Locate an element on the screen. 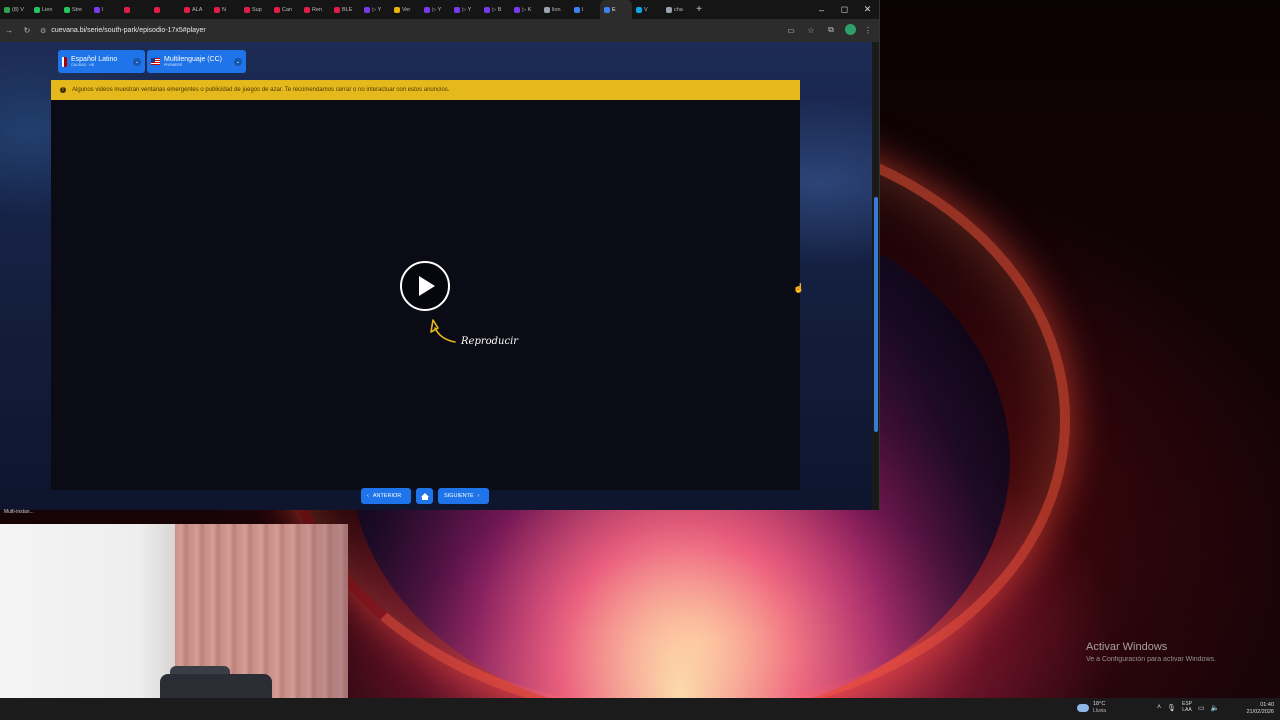 The width and height of the screenshot is (1280, 720). browser-tab: Can is located at coordinates (285, 9).